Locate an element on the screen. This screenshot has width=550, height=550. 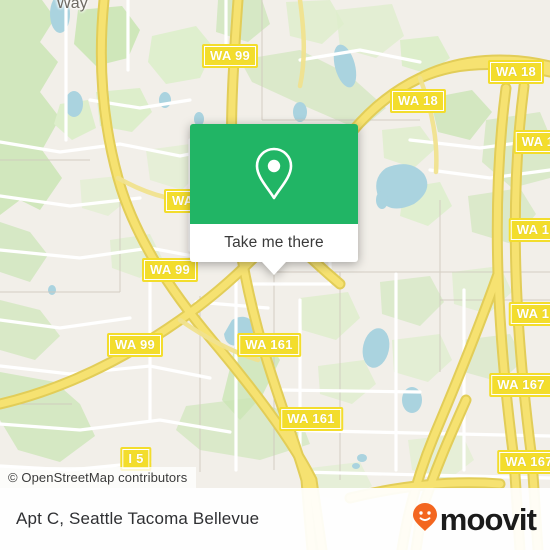
map-attribution: © OpenStreetMap contributors is located at coordinates (98, 477).